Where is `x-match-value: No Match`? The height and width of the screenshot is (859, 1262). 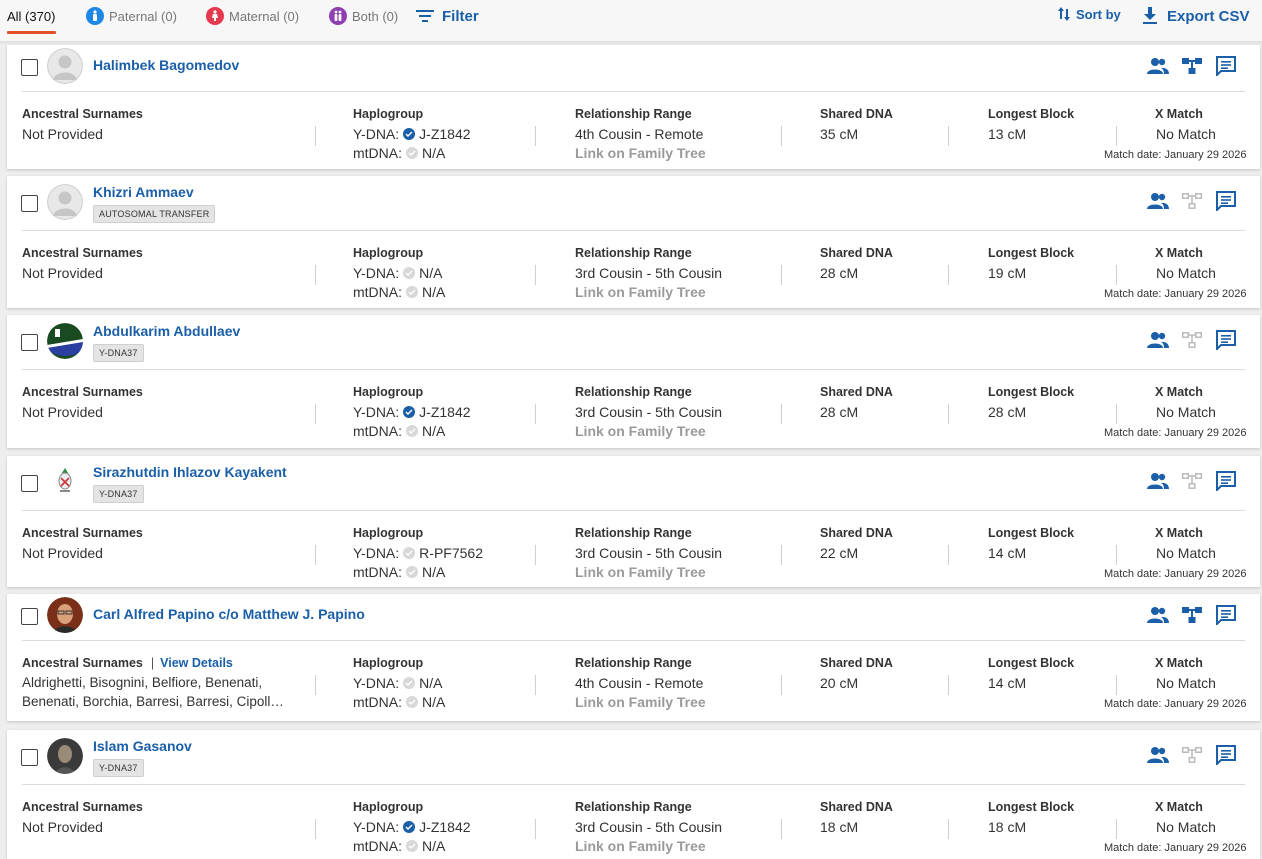
x-match-value: No Match is located at coordinates (1186, 683).